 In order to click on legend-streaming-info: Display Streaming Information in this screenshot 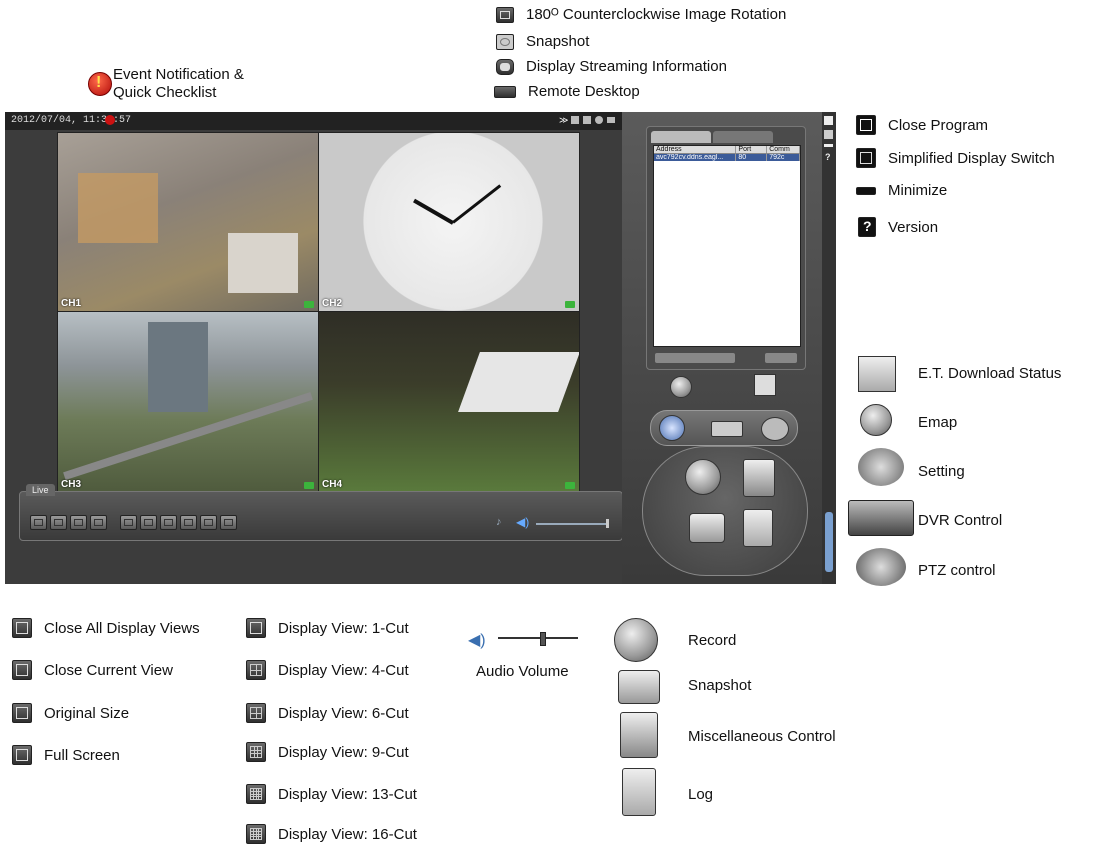, I will do `click(611, 66)`.